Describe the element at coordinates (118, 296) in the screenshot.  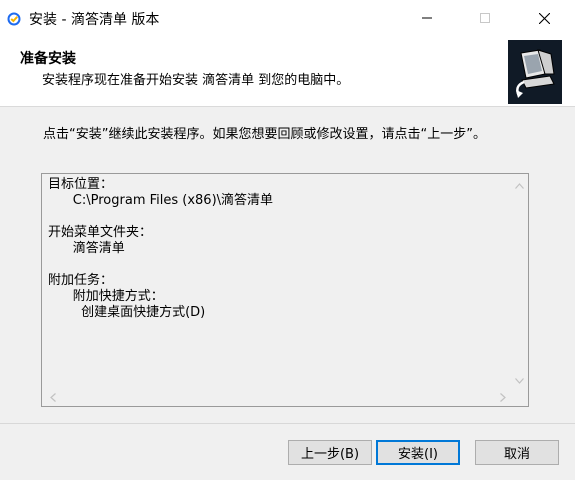
I see `memo-tasks-group: 附加快捷方式：` at that location.